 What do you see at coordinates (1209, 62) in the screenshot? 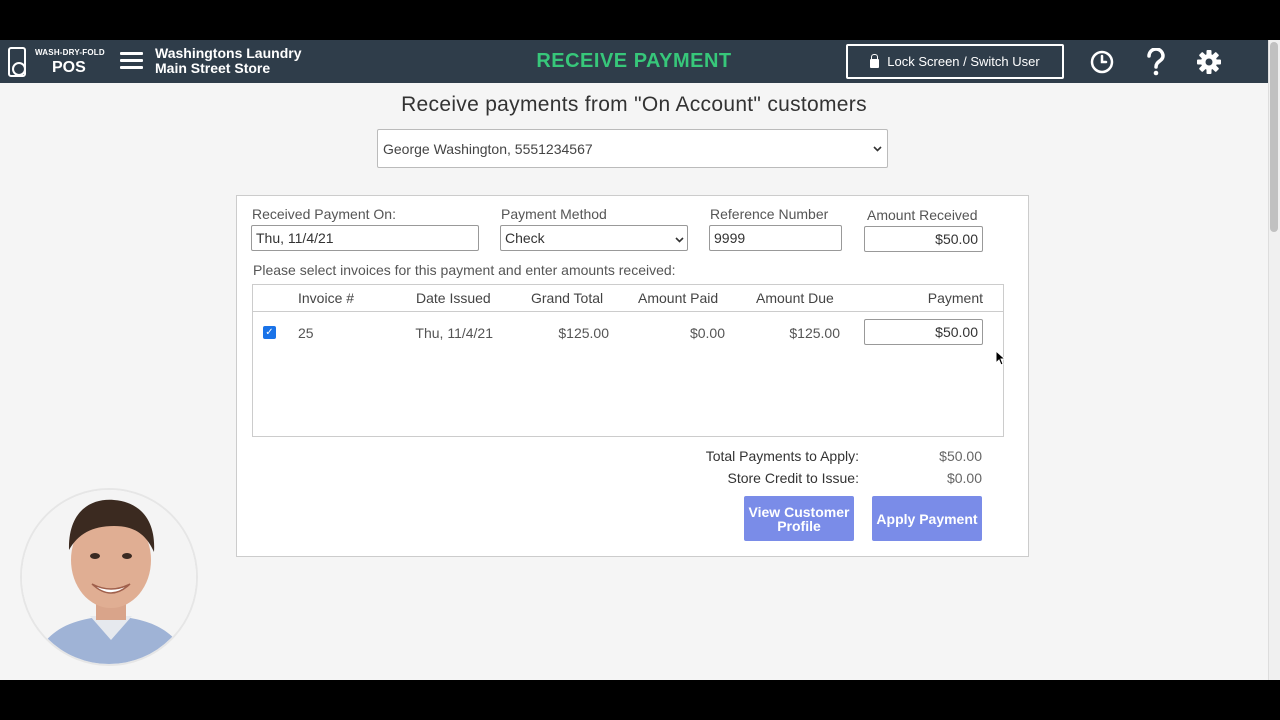
I see `gear-icon` at bounding box center [1209, 62].